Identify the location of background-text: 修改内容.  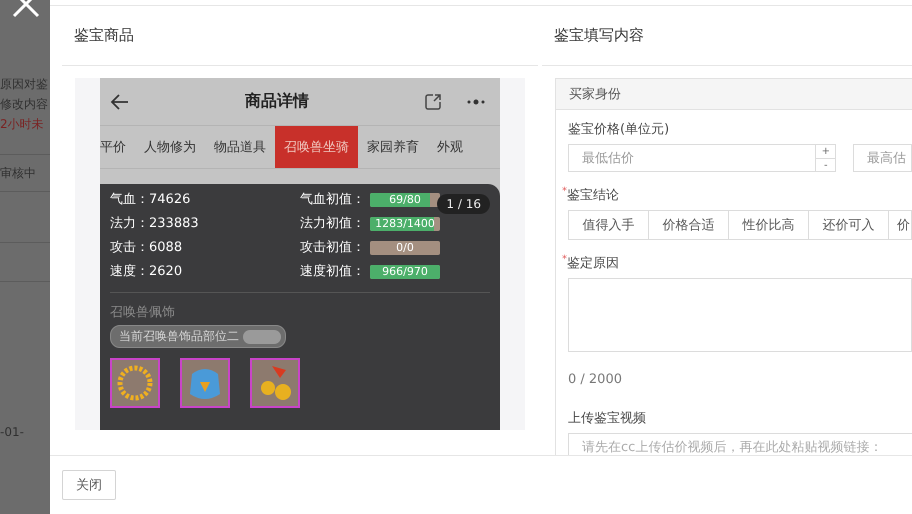
(24, 104).